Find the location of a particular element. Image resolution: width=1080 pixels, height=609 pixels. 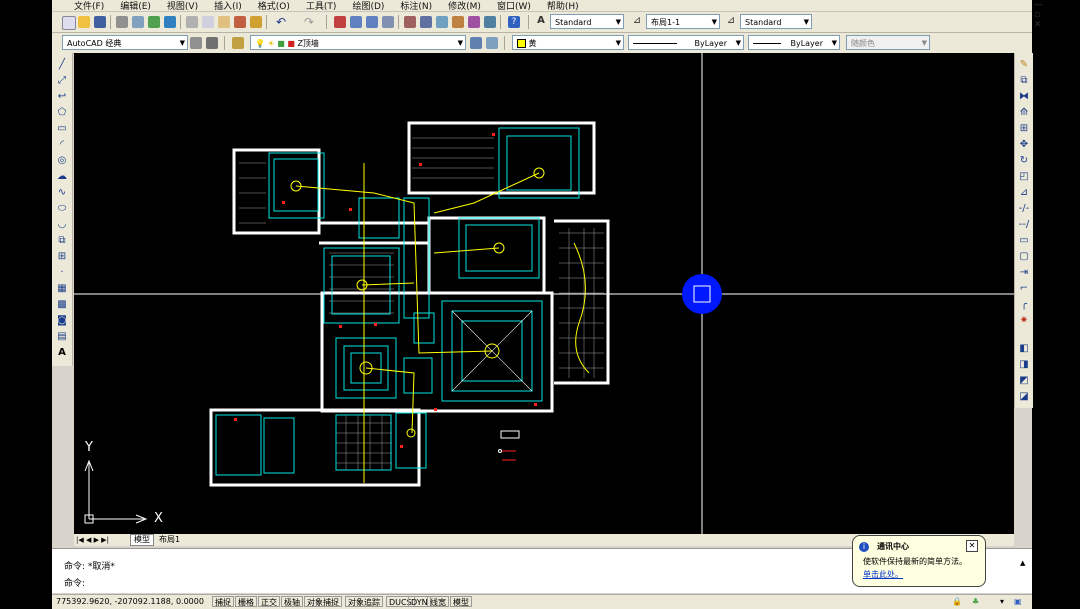

menu-edit: 编辑(E) is located at coordinates (135, 5).